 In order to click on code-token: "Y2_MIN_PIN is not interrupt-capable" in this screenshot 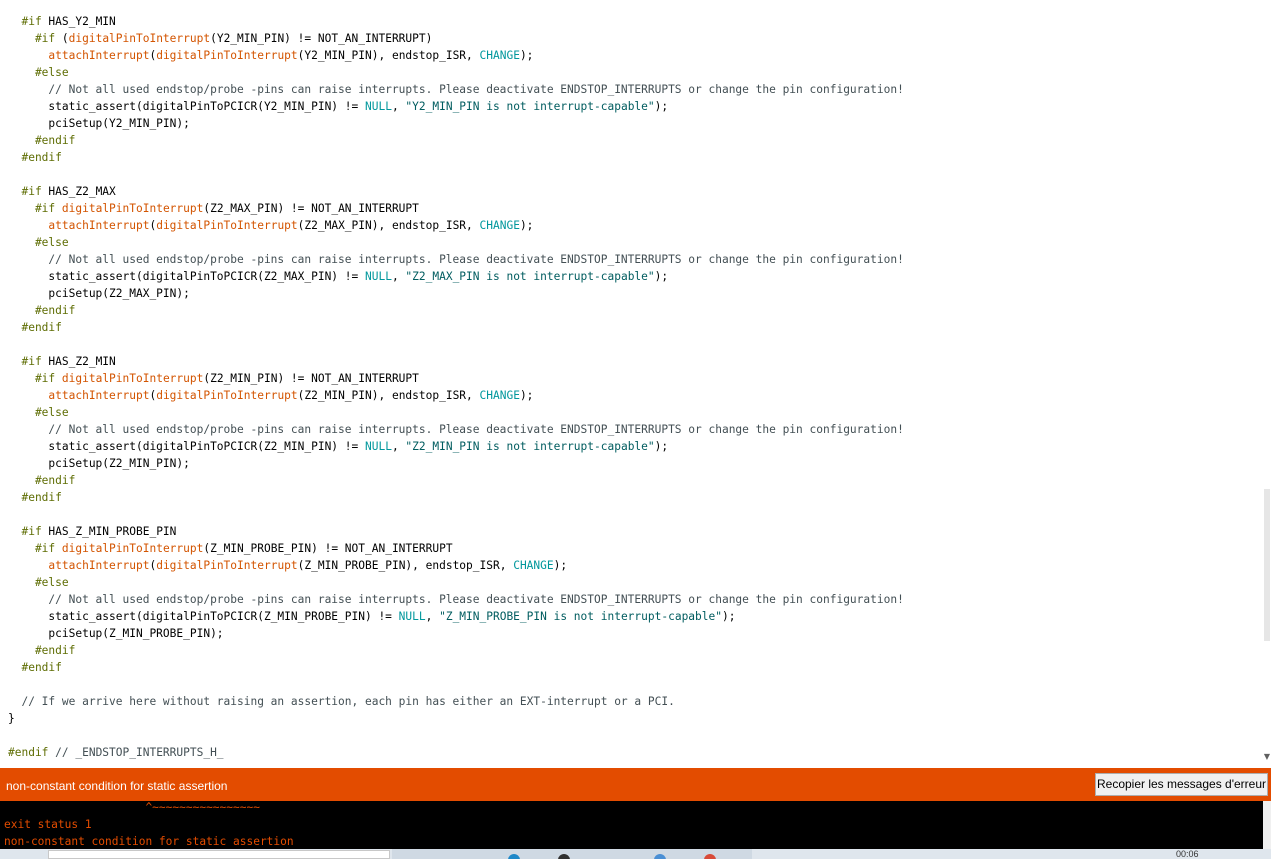, I will do `click(530, 106)`.